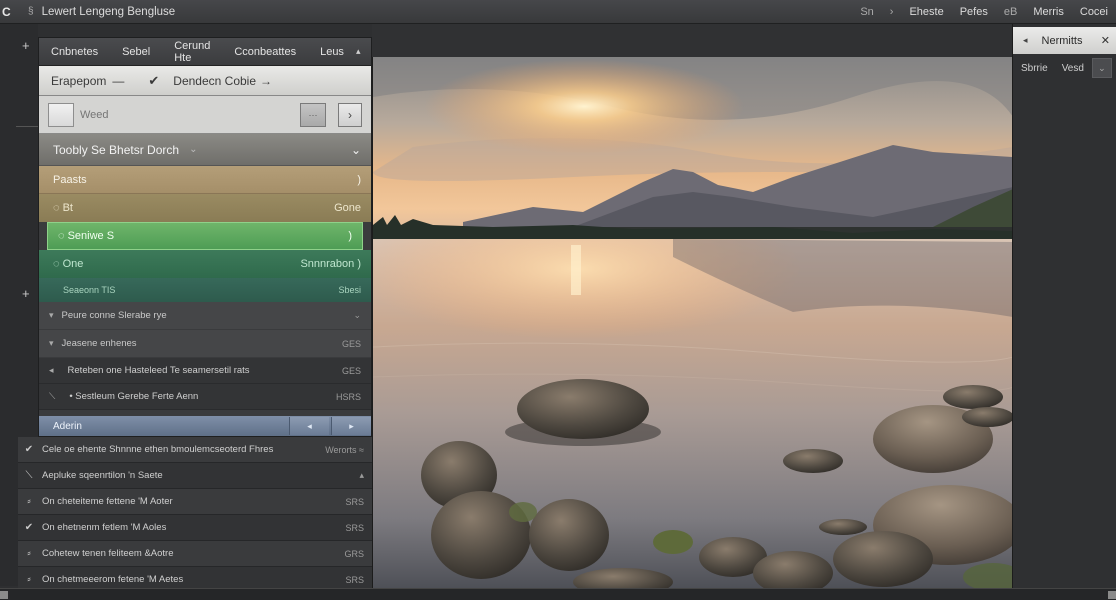  Describe the element at coordinates (361, 475) in the screenshot. I see `caret-up-icon: ▴` at that location.